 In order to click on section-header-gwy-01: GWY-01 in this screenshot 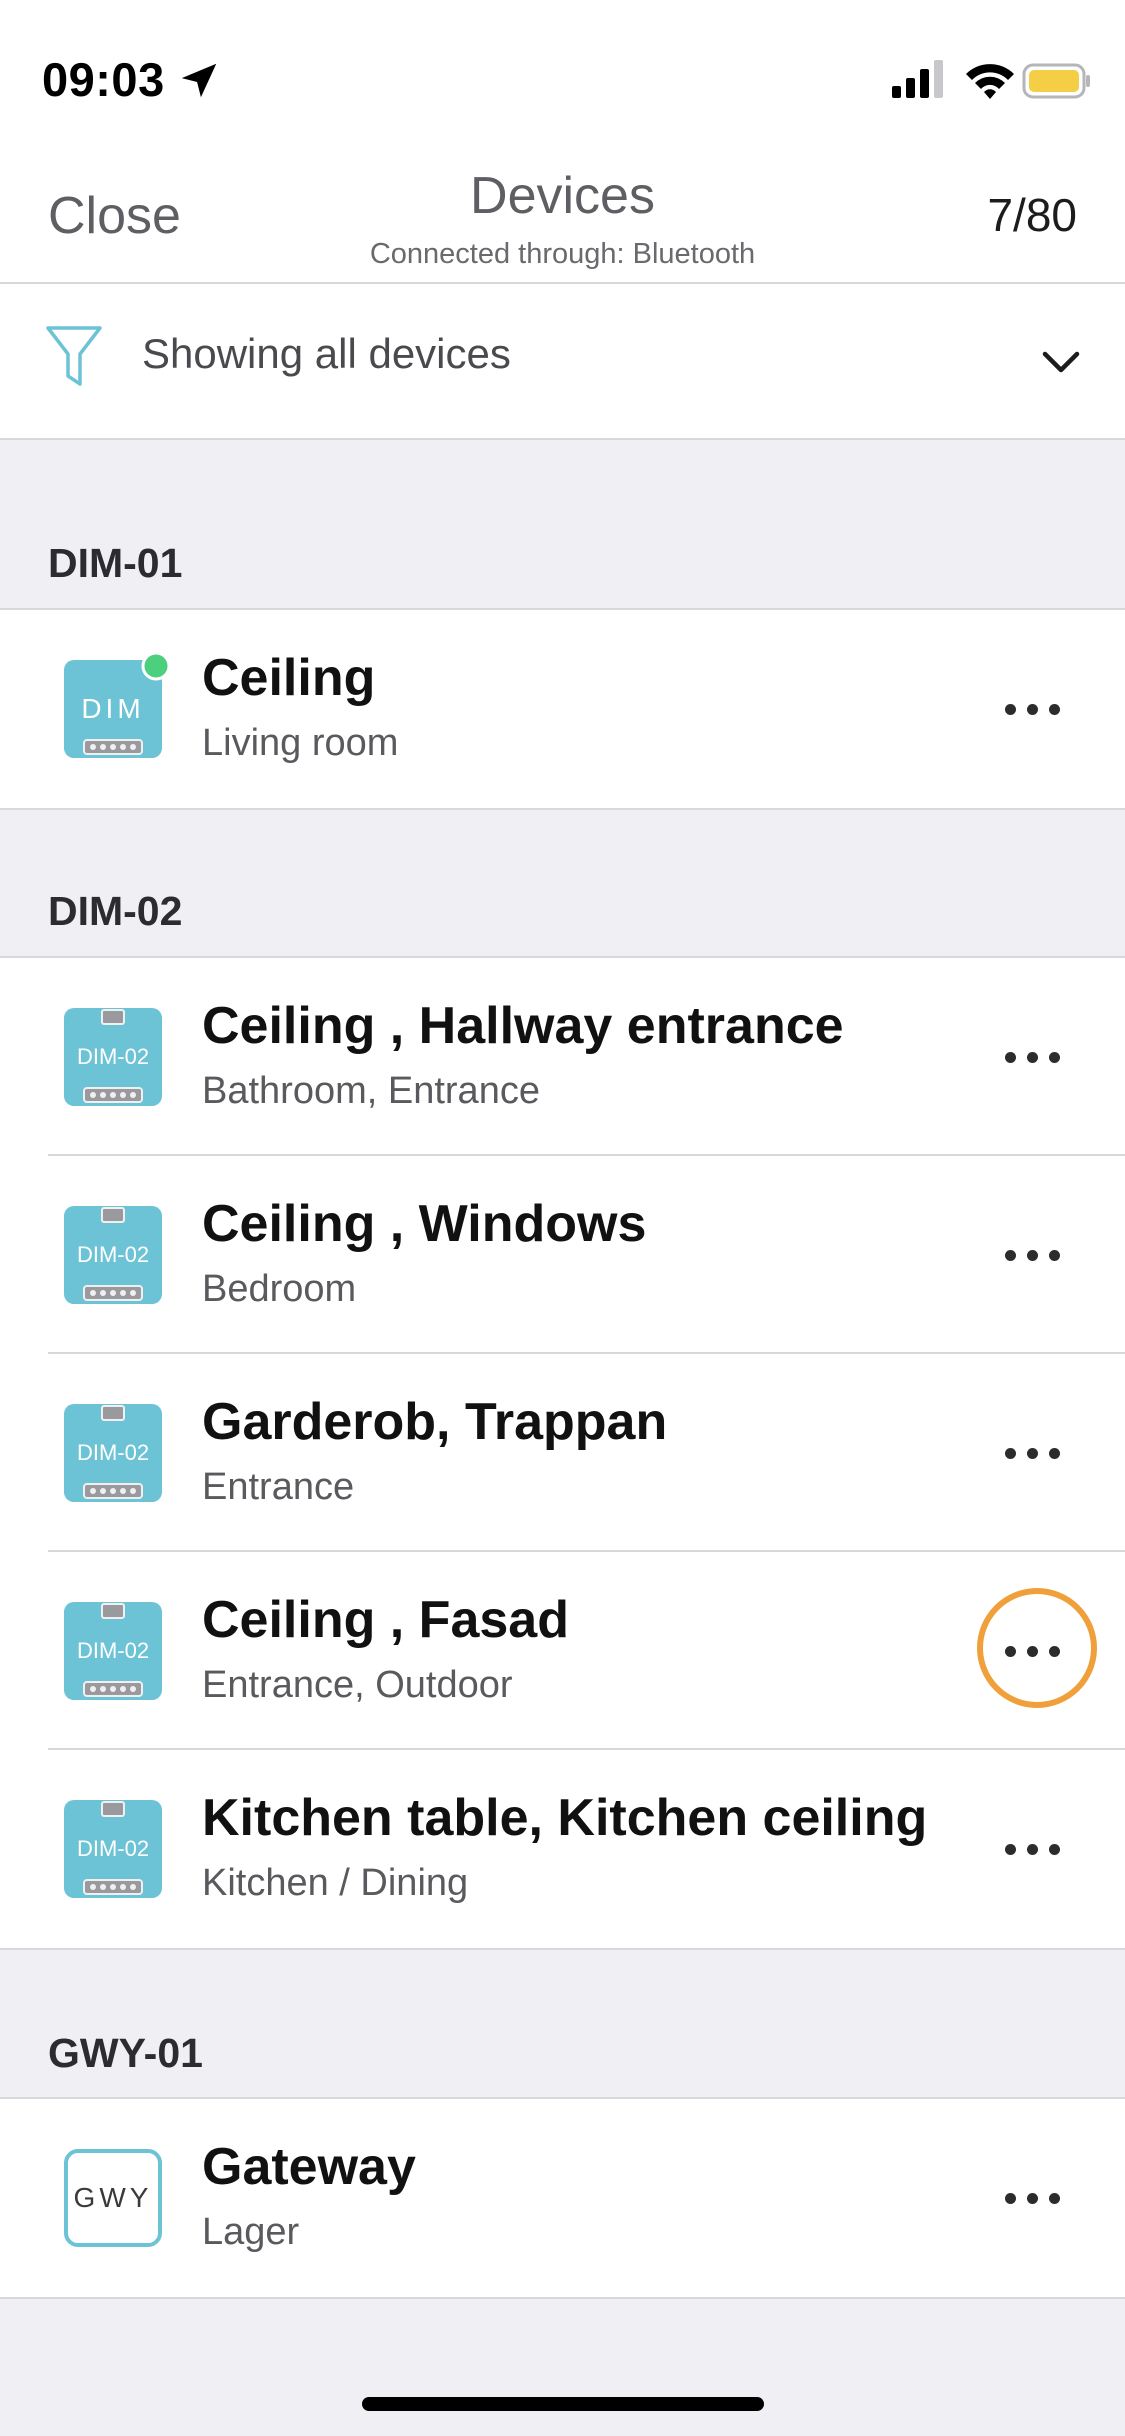, I will do `click(125, 2053)`.